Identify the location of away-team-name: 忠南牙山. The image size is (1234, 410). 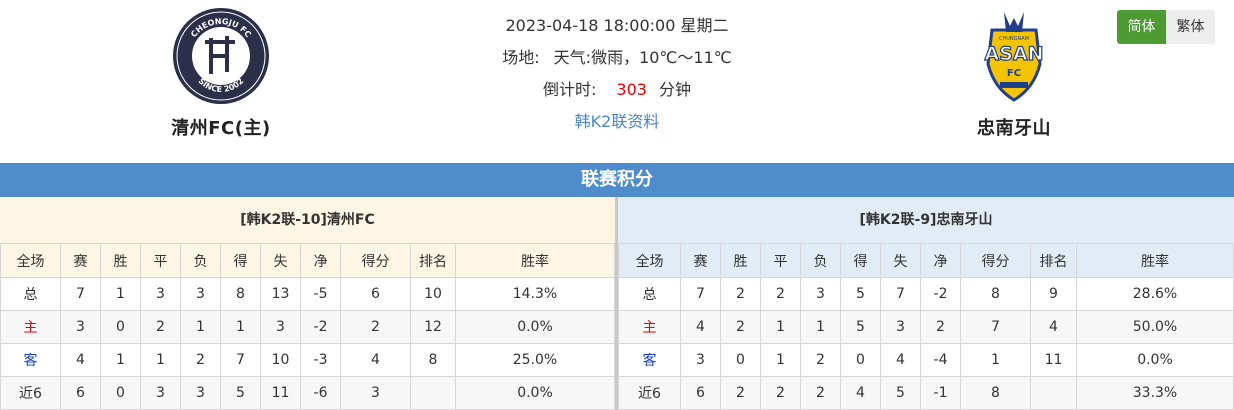
(1014, 127).